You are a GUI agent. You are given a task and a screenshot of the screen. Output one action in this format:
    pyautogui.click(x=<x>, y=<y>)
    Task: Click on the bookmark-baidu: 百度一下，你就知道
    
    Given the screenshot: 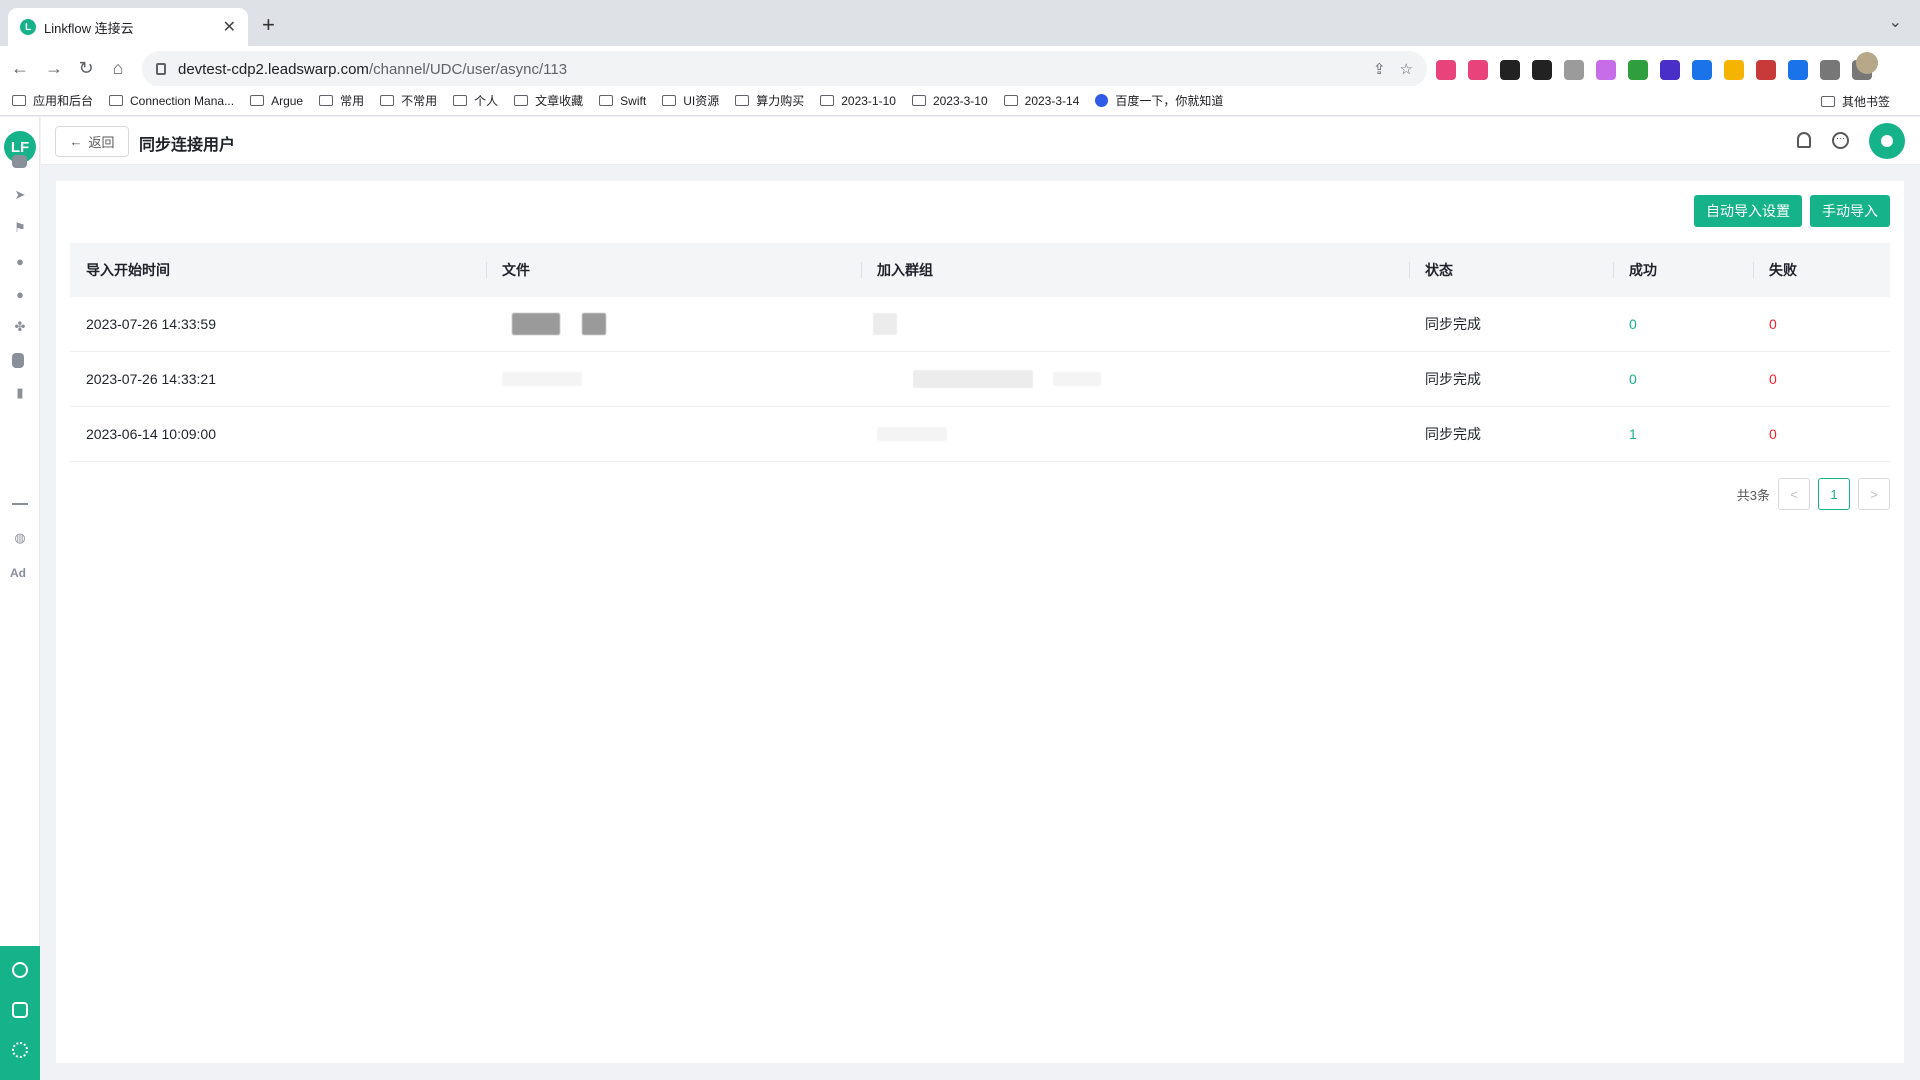 What is the action you would take?
    pyautogui.click(x=1159, y=100)
    